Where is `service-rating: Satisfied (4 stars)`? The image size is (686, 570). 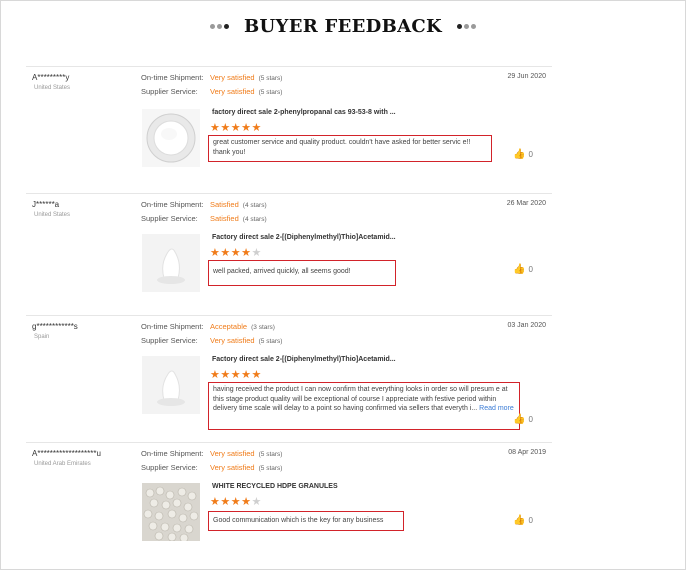
service-rating: Satisfied (4 stars) is located at coordinates (238, 218).